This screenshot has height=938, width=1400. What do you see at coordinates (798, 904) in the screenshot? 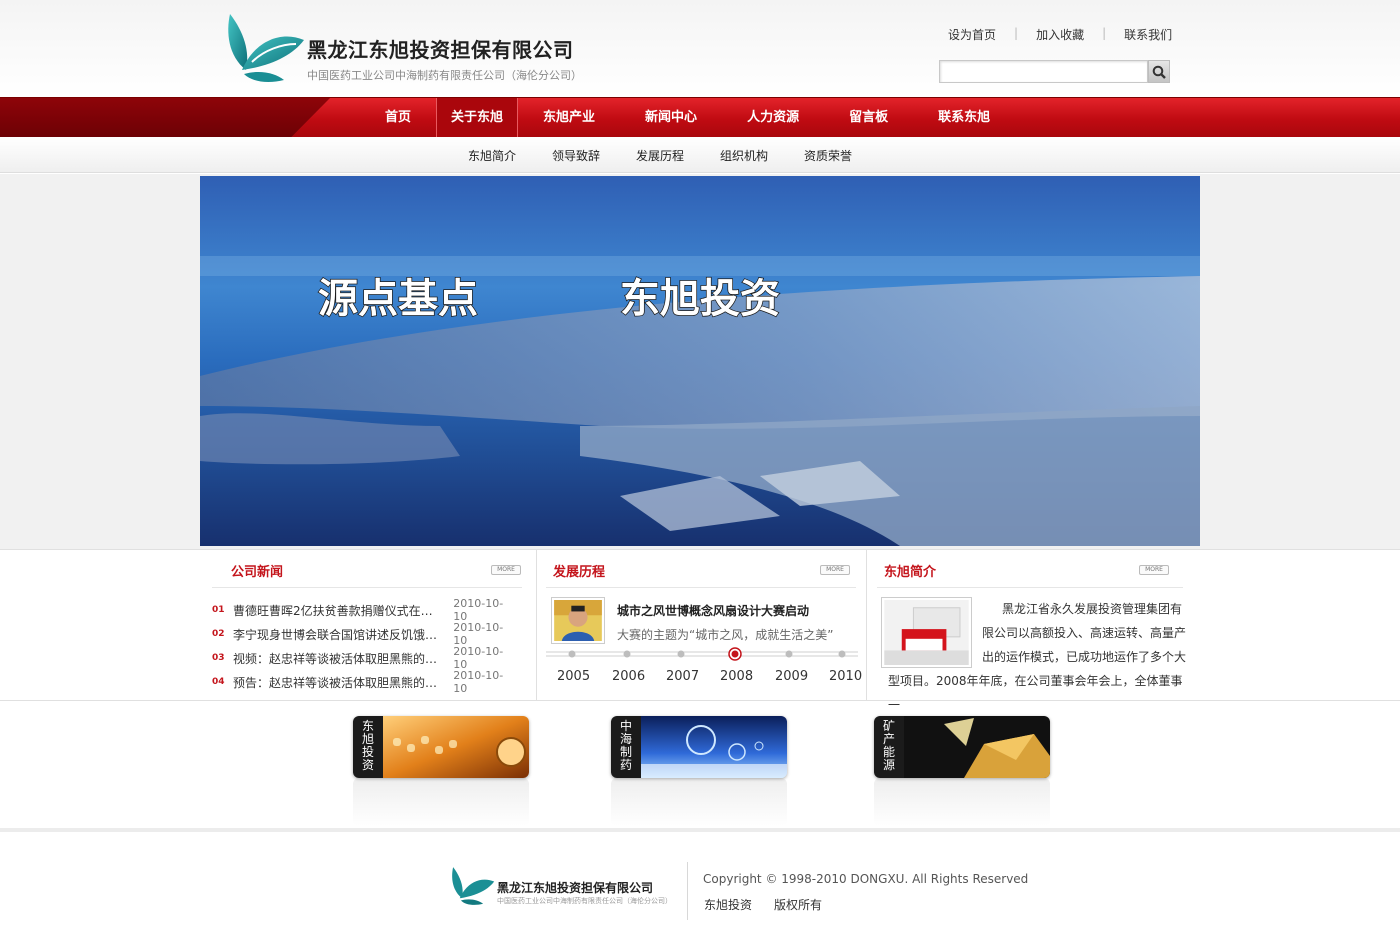
I see `footer-link-copyright: 版权所有` at bounding box center [798, 904].